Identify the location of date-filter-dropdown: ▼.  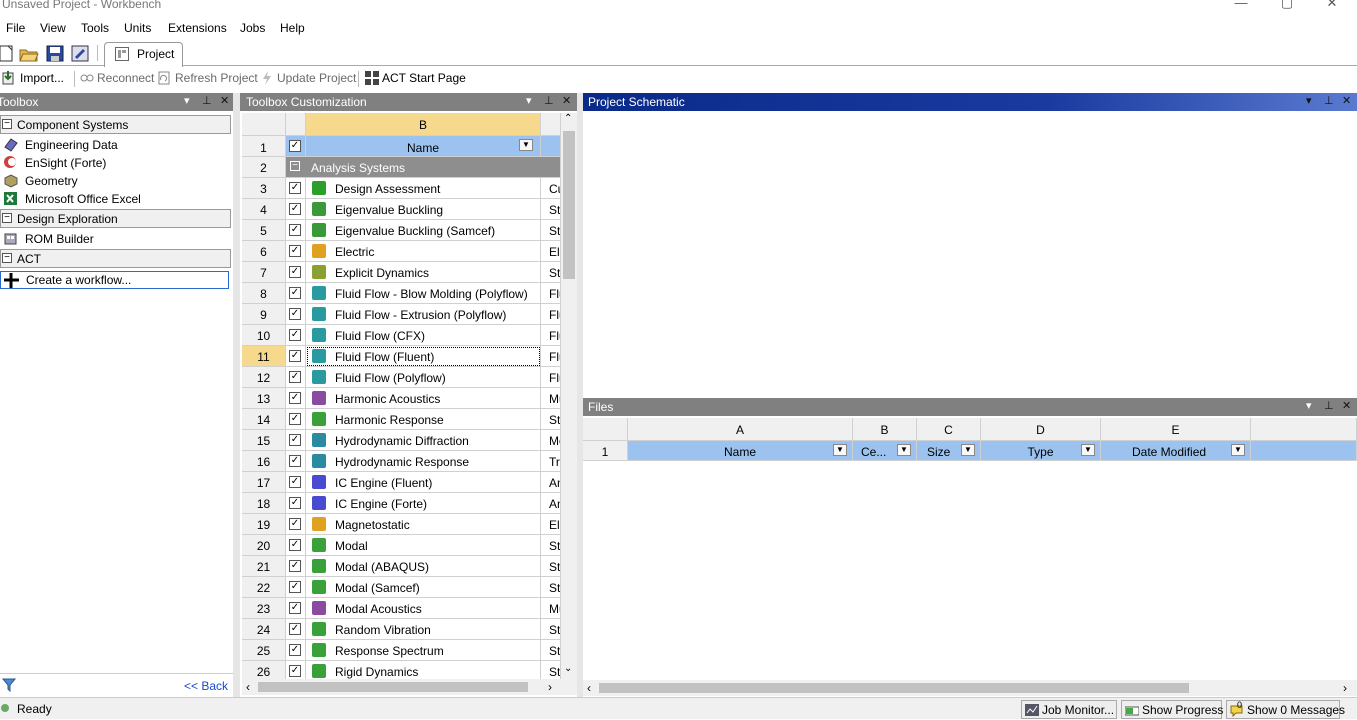
(1238, 450).